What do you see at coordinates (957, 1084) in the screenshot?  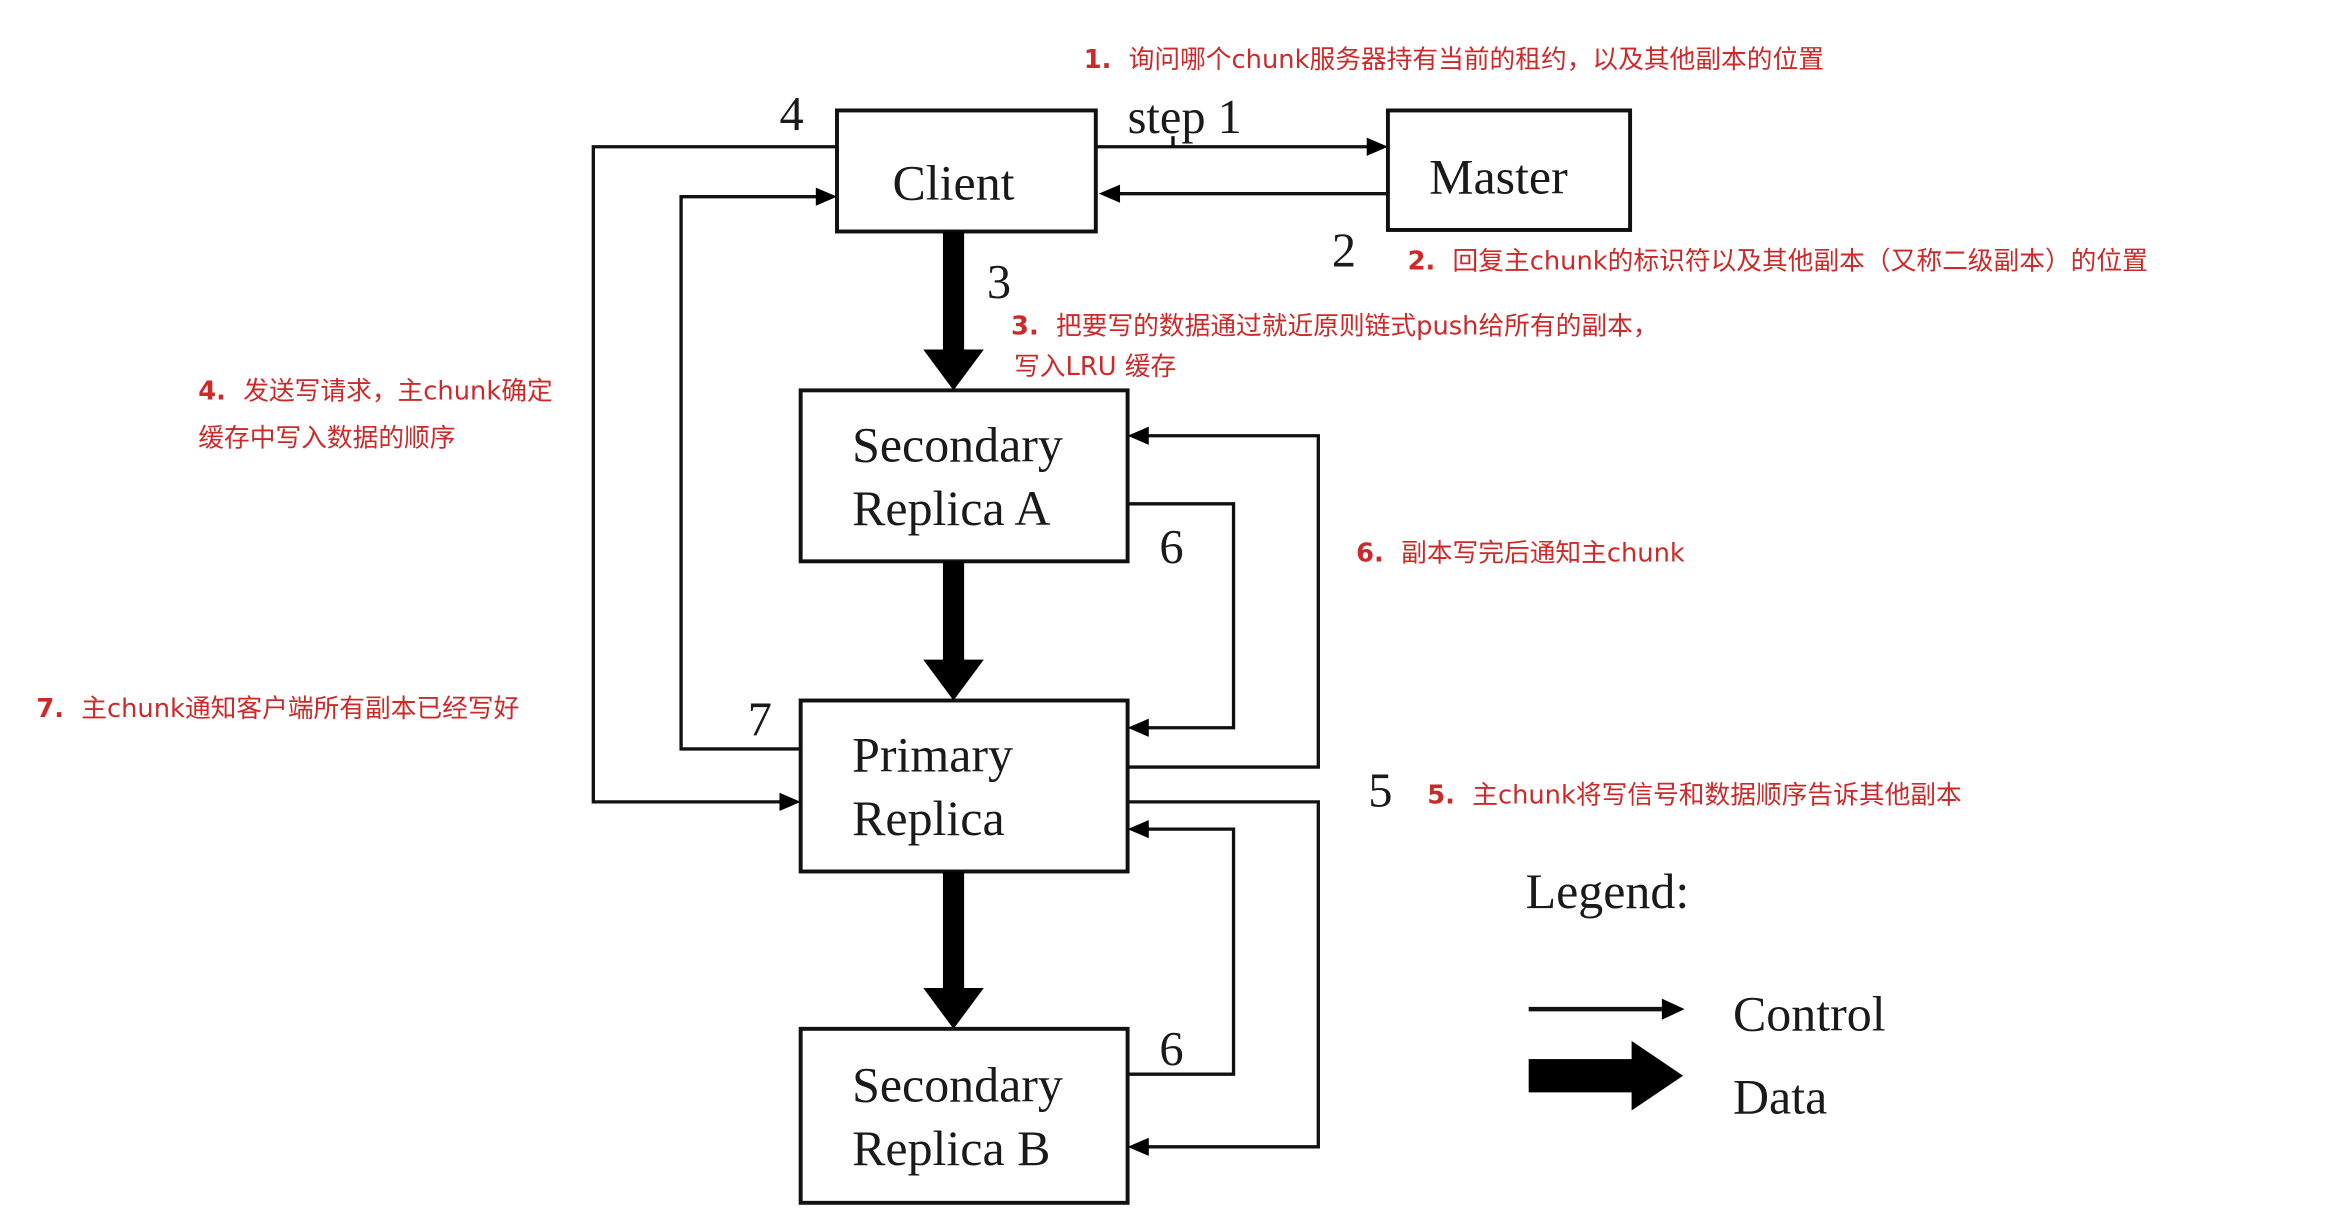 I see `secondary-b-label-line1: Secondary` at bounding box center [957, 1084].